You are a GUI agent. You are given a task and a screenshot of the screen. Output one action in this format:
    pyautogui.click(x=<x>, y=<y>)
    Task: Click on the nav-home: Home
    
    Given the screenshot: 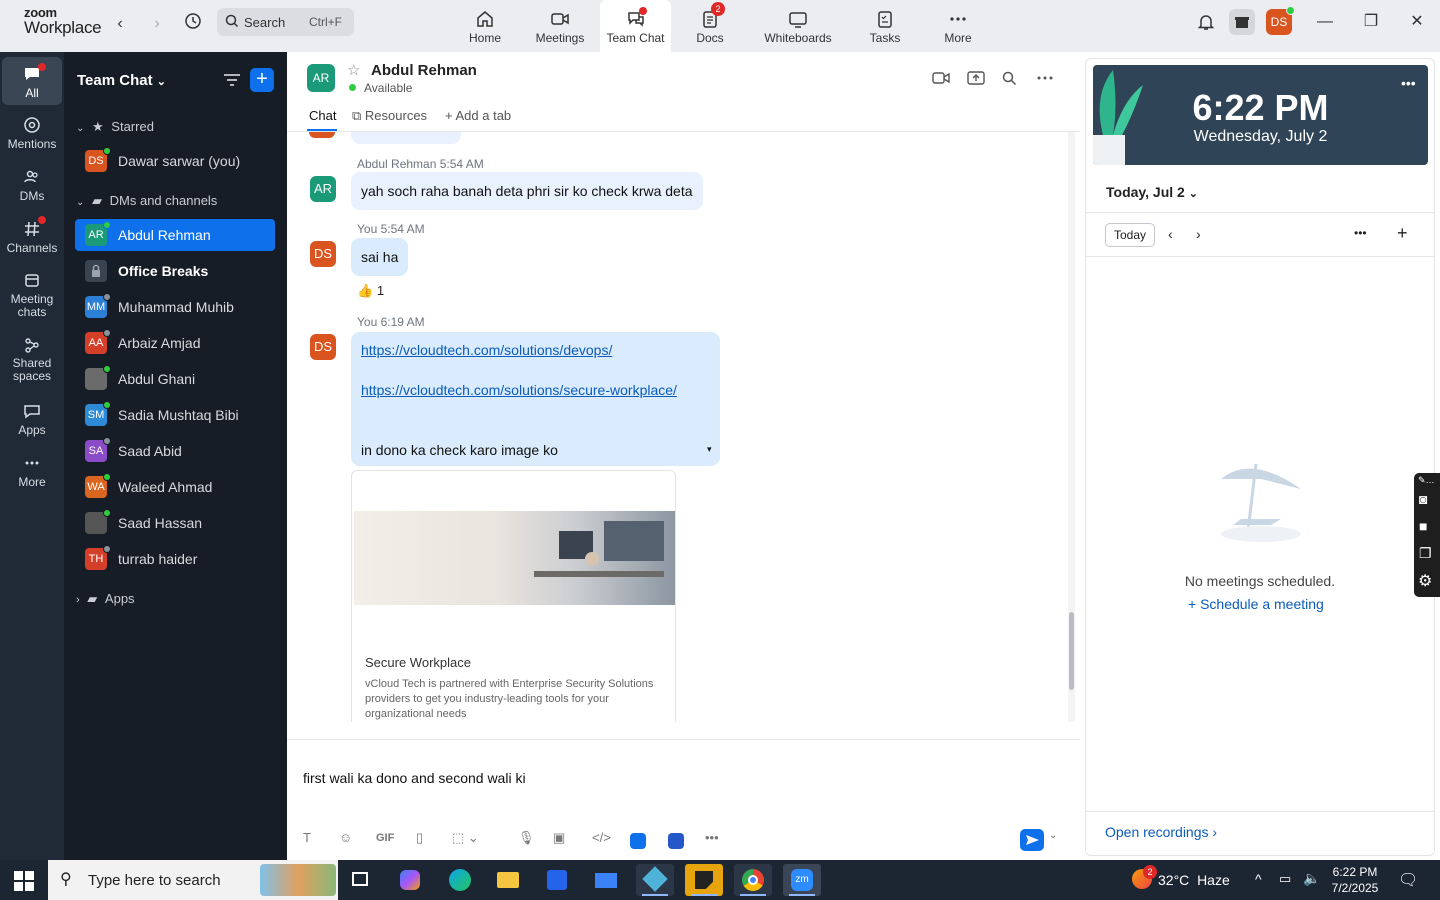 What is the action you would take?
    pyautogui.click(x=485, y=26)
    